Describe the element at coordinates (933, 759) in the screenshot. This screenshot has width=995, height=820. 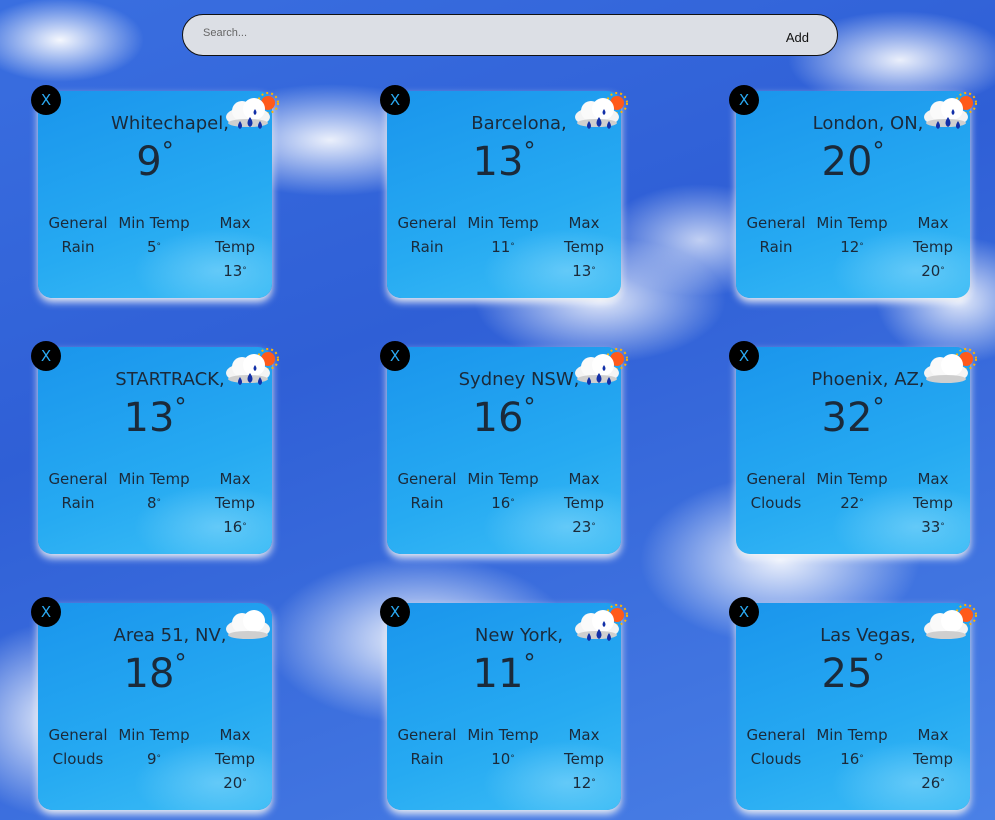
I see `max-temp-column: Max Temp 26°` at that location.